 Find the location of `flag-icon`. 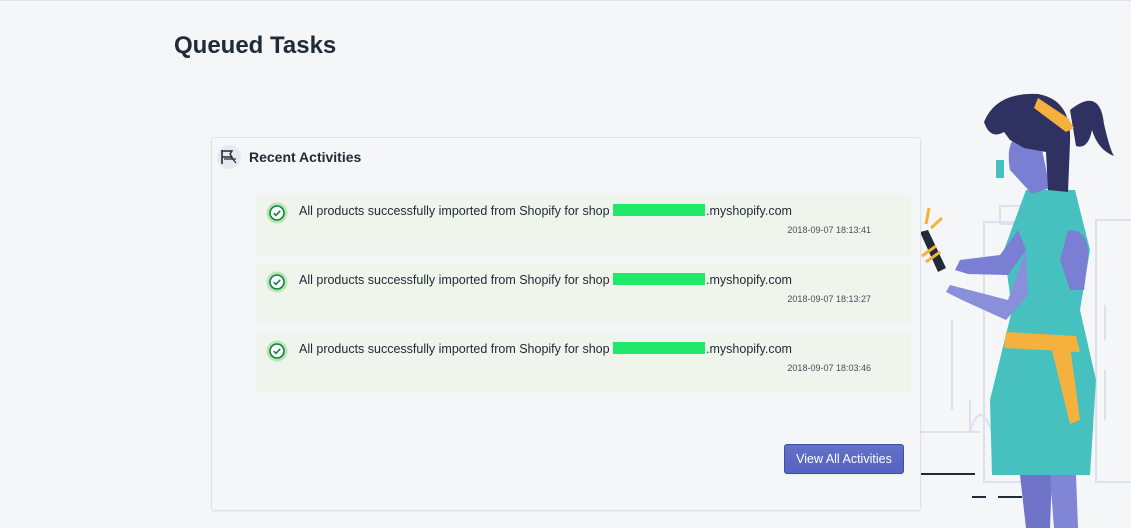

flag-icon is located at coordinates (229, 157).